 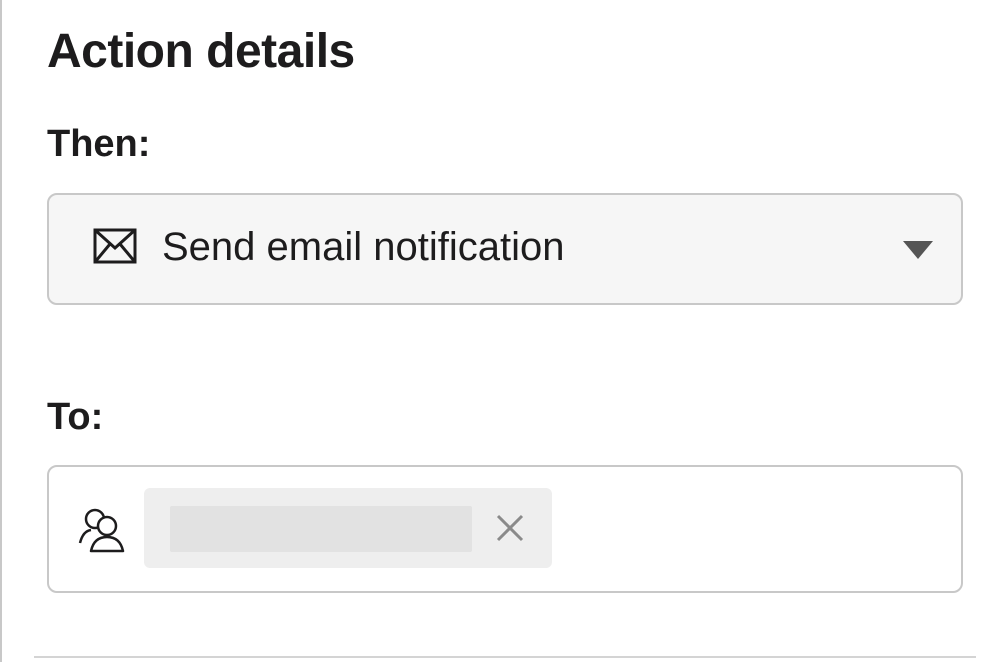 I want to click on then-label: Then:, so click(x=99, y=144).